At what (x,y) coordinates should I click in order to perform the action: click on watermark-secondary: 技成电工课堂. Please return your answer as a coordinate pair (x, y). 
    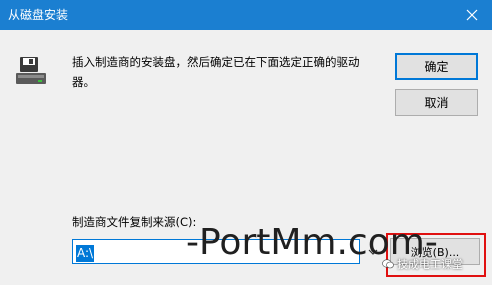
    Looking at the image, I should click on (422, 264).